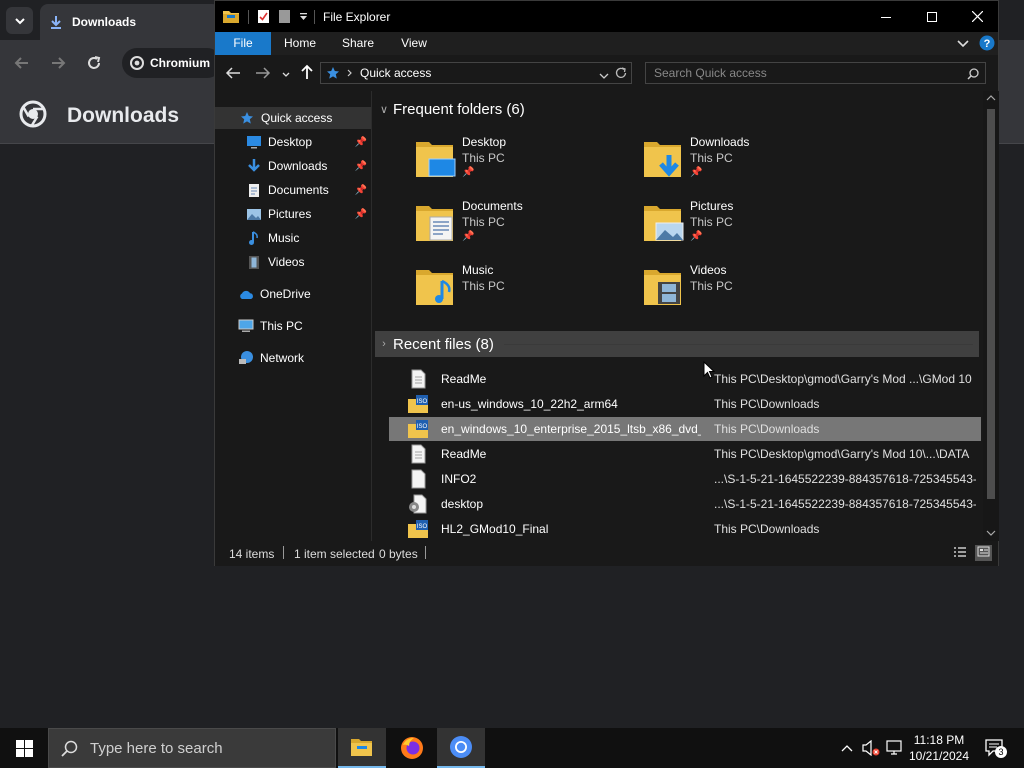 The image size is (1024, 768). I want to click on desktop-icon, so click(254, 142).